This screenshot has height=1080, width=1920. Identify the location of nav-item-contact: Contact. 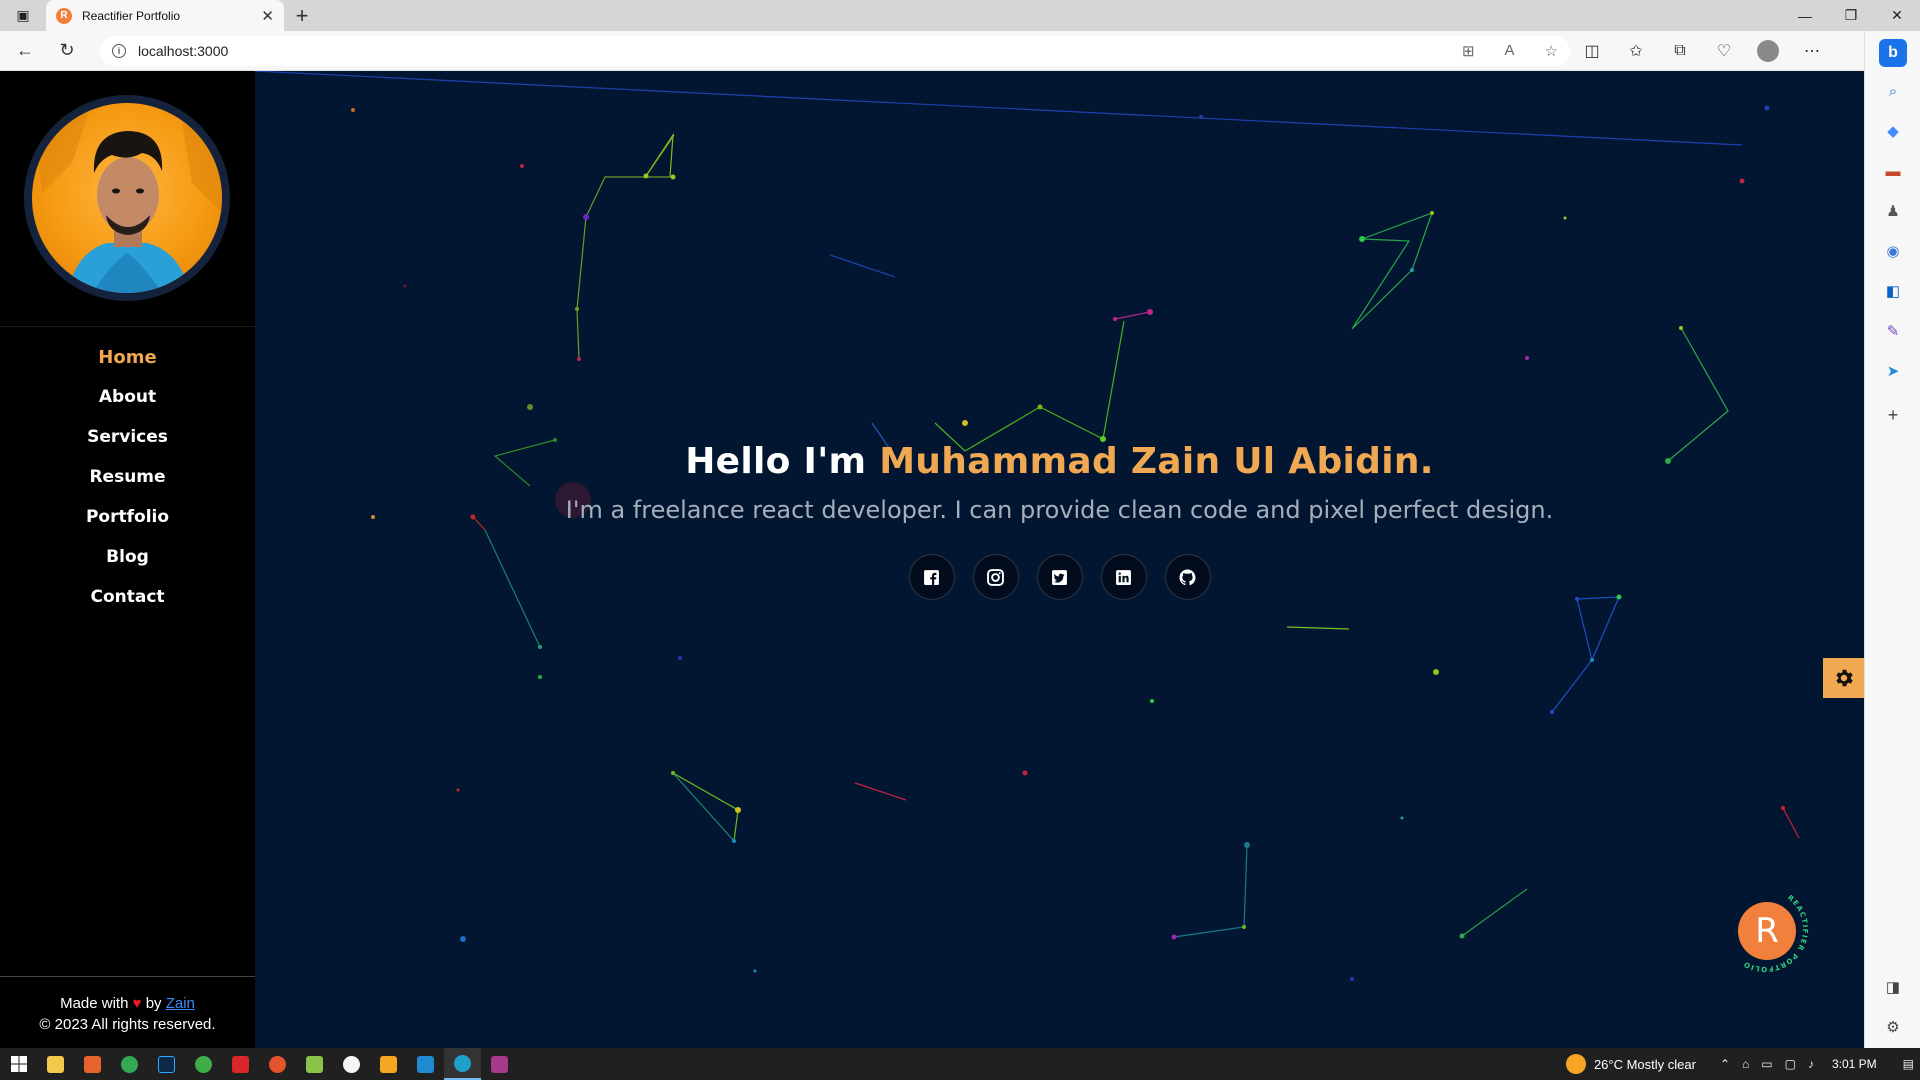
(127, 597).